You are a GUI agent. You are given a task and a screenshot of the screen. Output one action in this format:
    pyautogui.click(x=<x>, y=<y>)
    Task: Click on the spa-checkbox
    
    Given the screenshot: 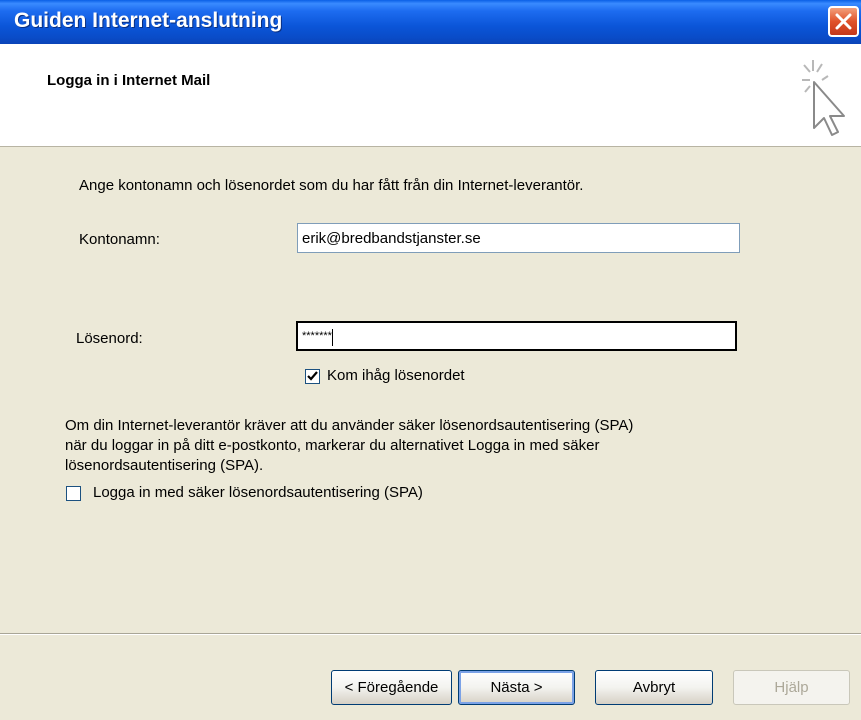 What is the action you would take?
    pyautogui.click(x=73, y=493)
    